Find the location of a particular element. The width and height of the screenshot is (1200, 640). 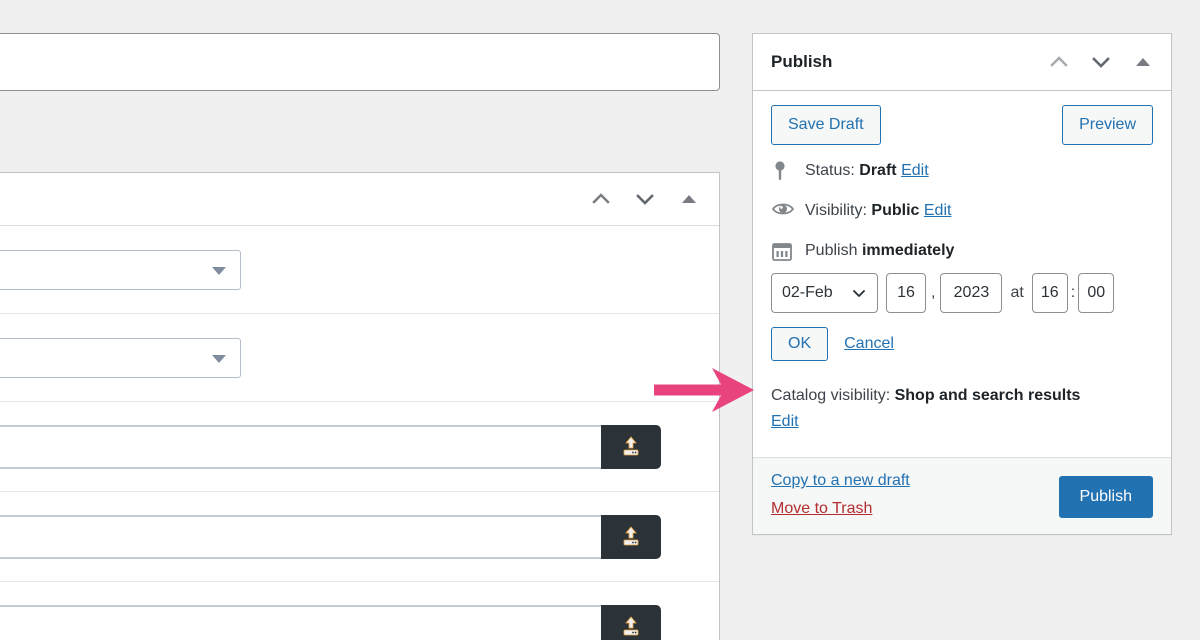

catalog-visibility-label: Catalog visibility: is located at coordinates (831, 396).